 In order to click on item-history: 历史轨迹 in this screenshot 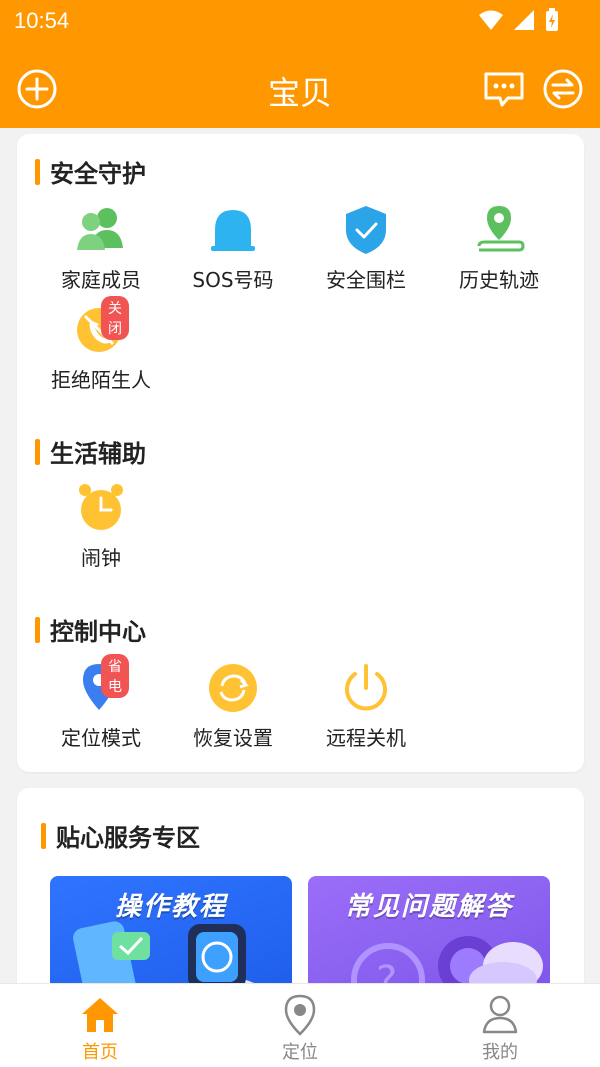, I will do `click(499, 247)`.